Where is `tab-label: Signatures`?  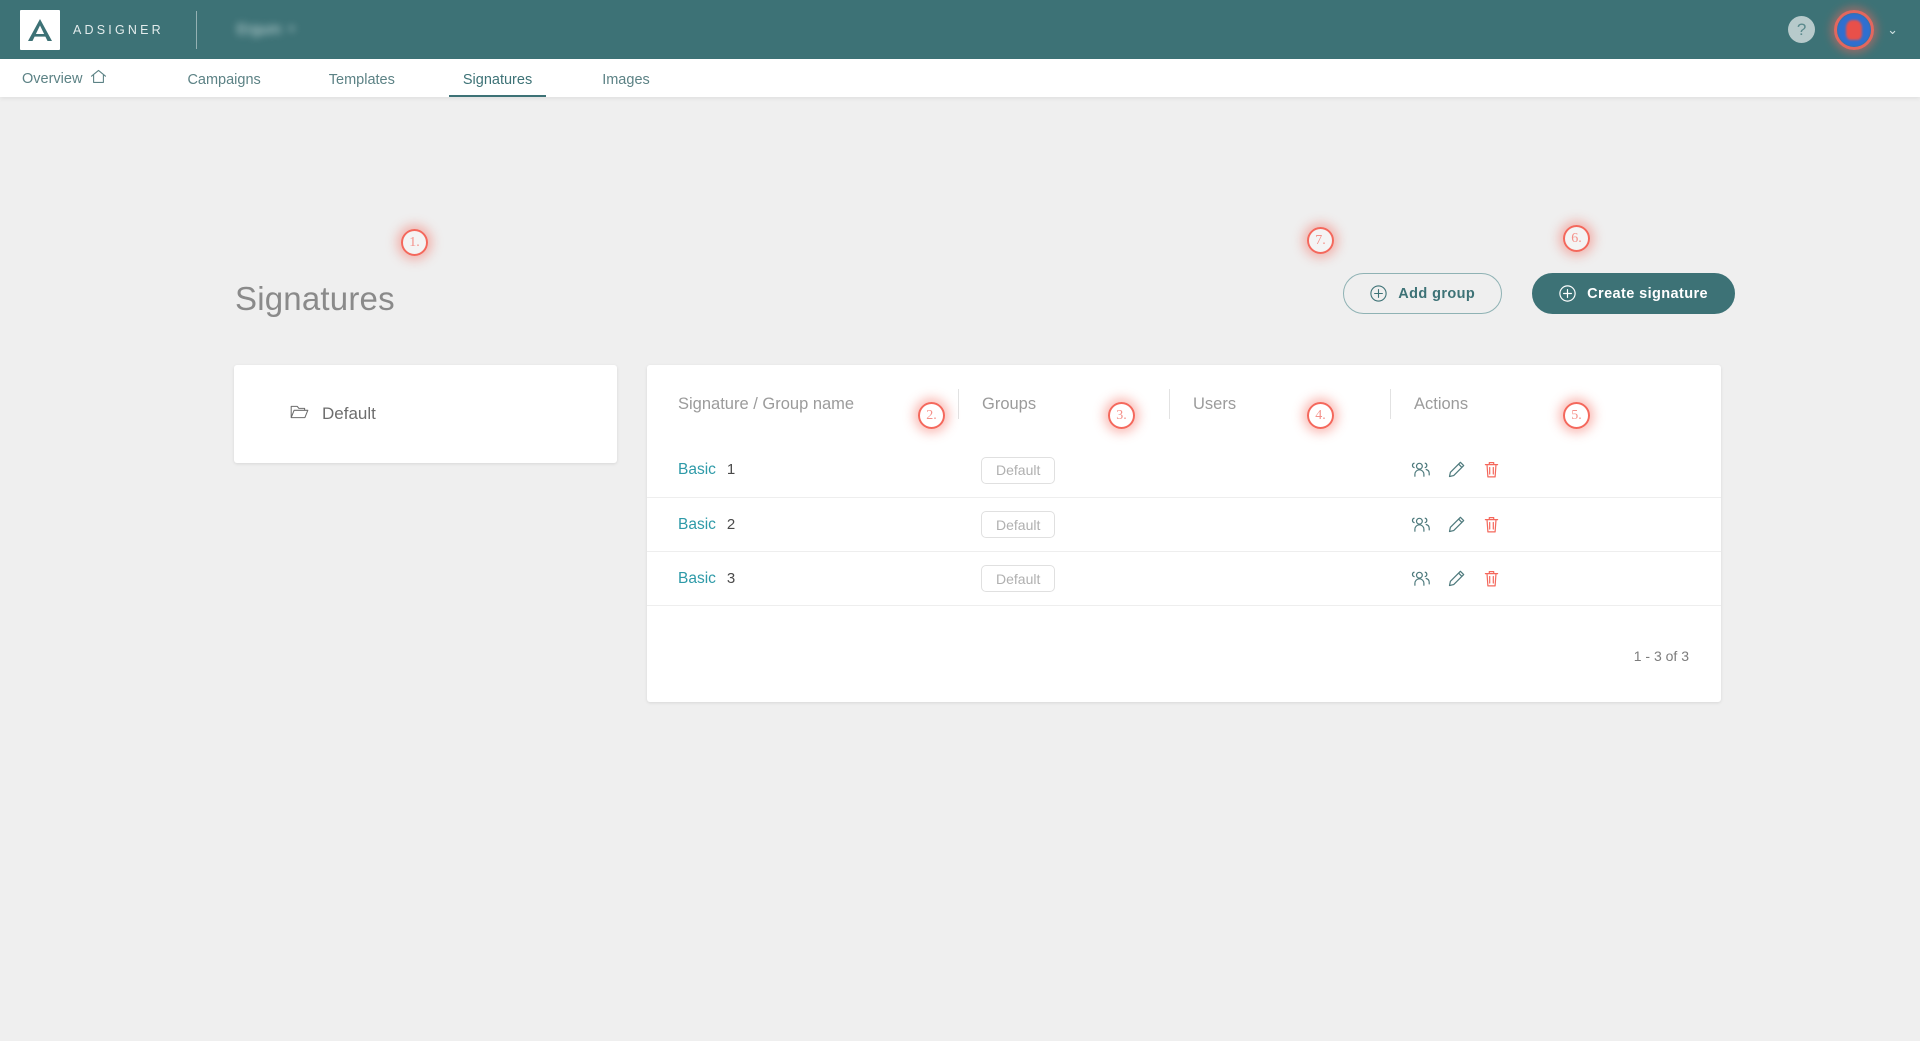 tab-label: Signatures is located at coordinates (497, 80).